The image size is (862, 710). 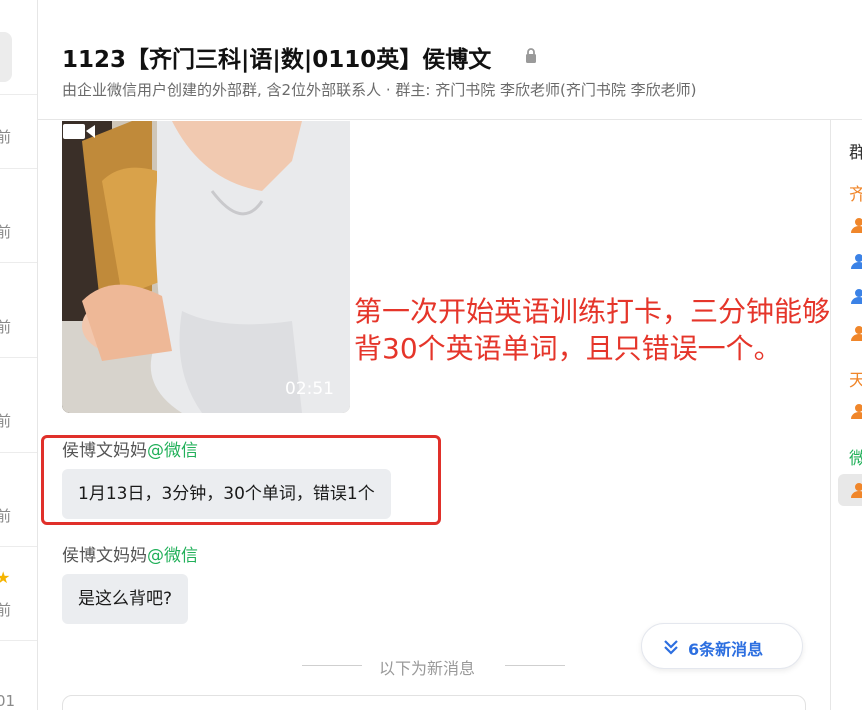 I want to click on message-card, so click(x=434, y=702).